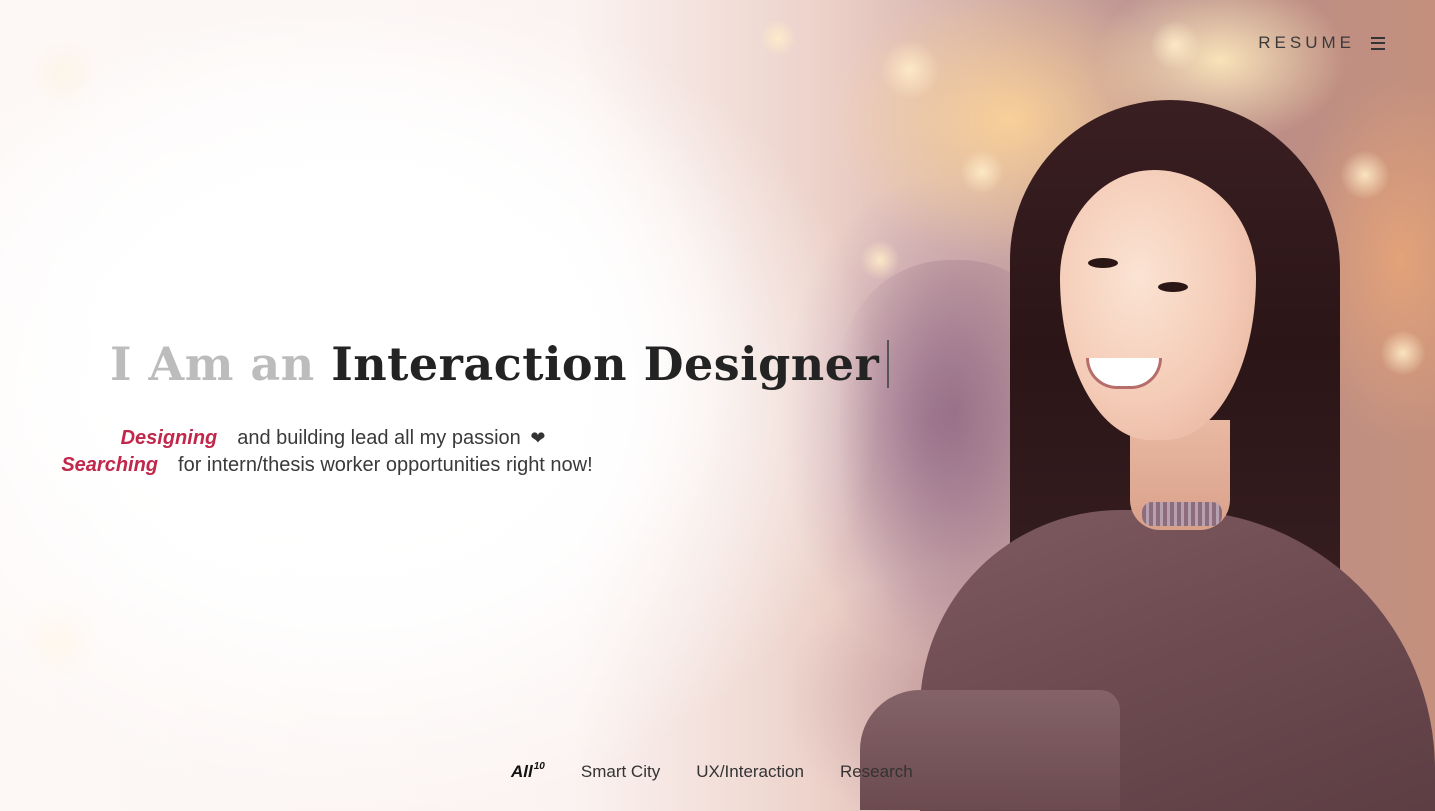 Image resolution: width=1435 pixels, height=811 pixels. I want to click on resume-link: RESUME, so click(1306, 43).